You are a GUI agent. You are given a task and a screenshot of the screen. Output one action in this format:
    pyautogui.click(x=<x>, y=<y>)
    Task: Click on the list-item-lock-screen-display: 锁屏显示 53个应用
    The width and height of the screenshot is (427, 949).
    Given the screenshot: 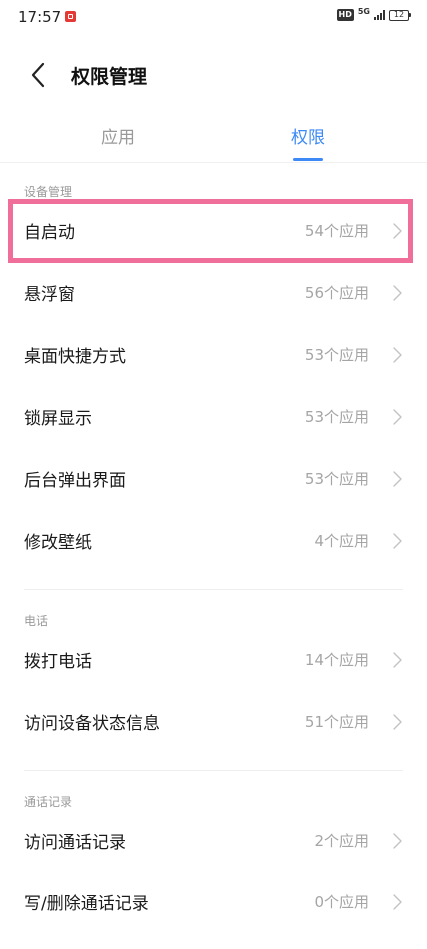 What is the action you would take?
    pyautogui.click(x=213, y=417)
    